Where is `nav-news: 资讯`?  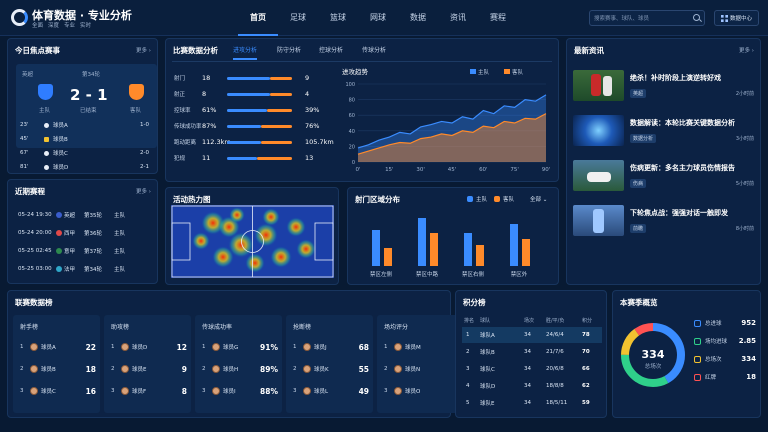
nav-news: 资讯 is located at coordinates (458, 18).